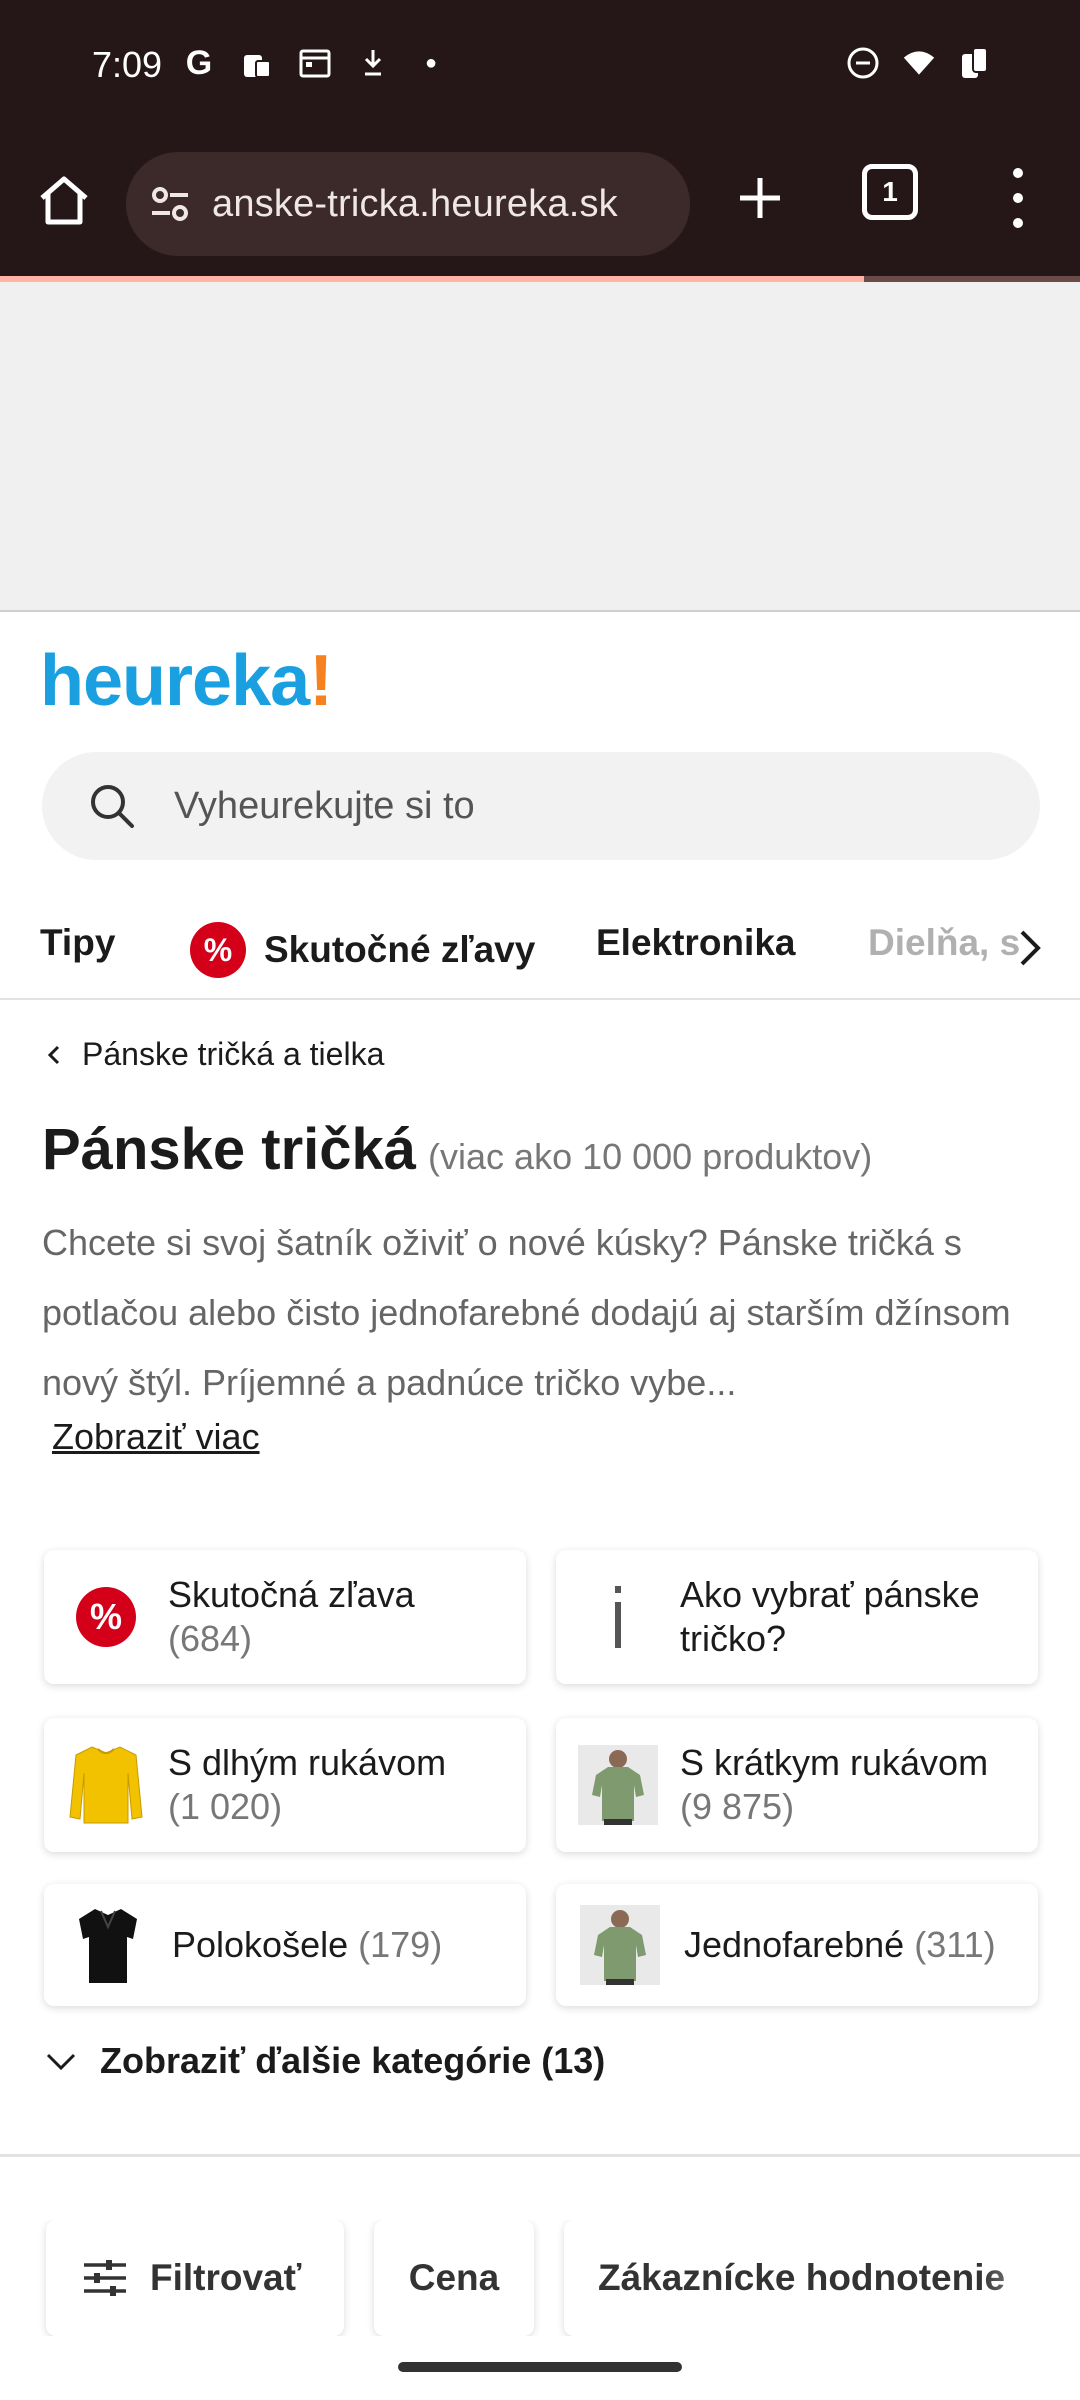 This screenshot has width=1080, height=2400. I want to click on card-label: Polokošele (179), so click(307, 1944).